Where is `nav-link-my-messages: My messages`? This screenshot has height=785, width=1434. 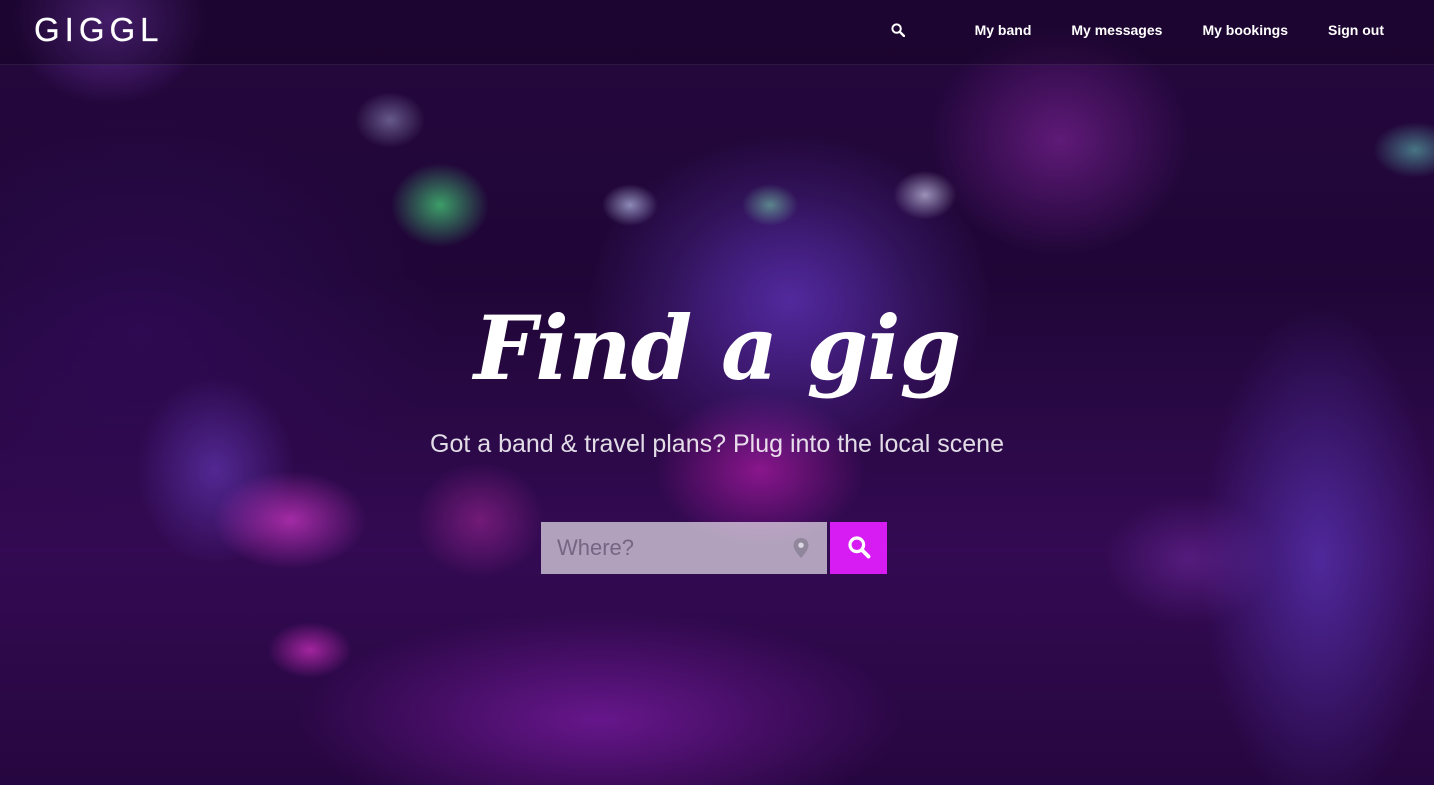
nav-link-my-messages: My messages is located at coordinates (1116, 30).